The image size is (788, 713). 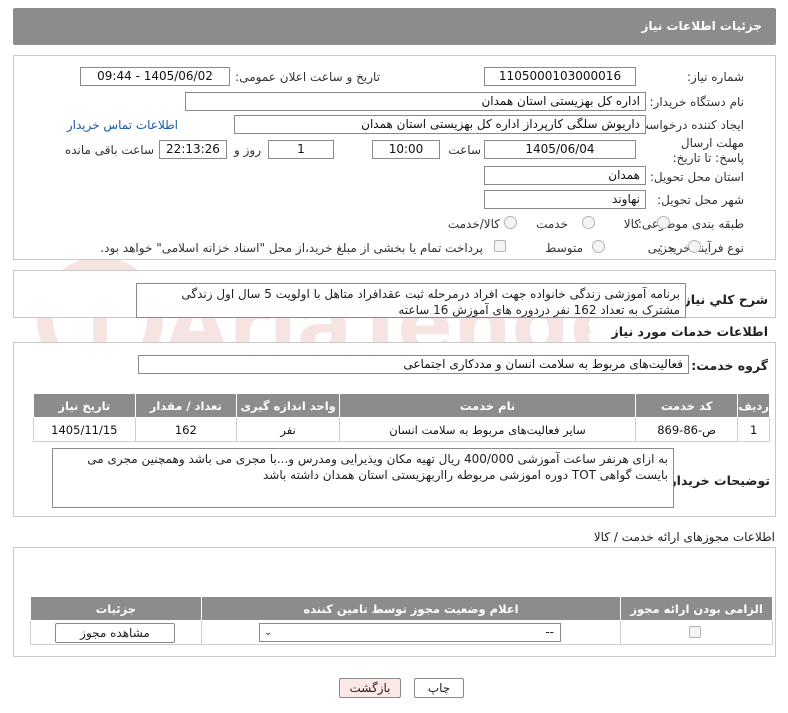 What do you see at coordinates (565, 175) in the screenshot?
I see `province-field: همدان` at bounding box center [565, 175].